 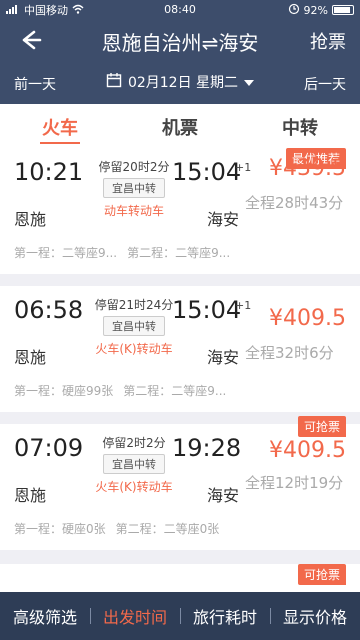 I want to click on tab-flight: 机票, so click(x=180, y=126).